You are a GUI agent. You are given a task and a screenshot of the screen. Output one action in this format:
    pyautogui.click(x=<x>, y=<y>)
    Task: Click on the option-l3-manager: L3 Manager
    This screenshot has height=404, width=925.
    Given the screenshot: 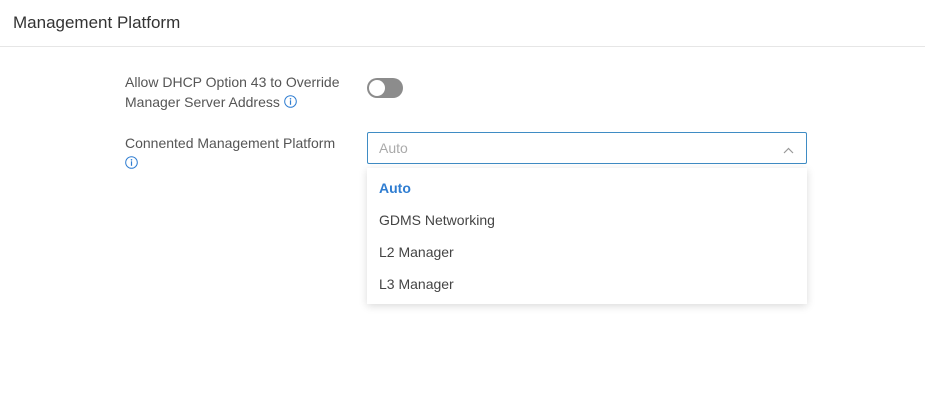 What is the action you would take?
    pyautogui.click(x=587, y=284)
    